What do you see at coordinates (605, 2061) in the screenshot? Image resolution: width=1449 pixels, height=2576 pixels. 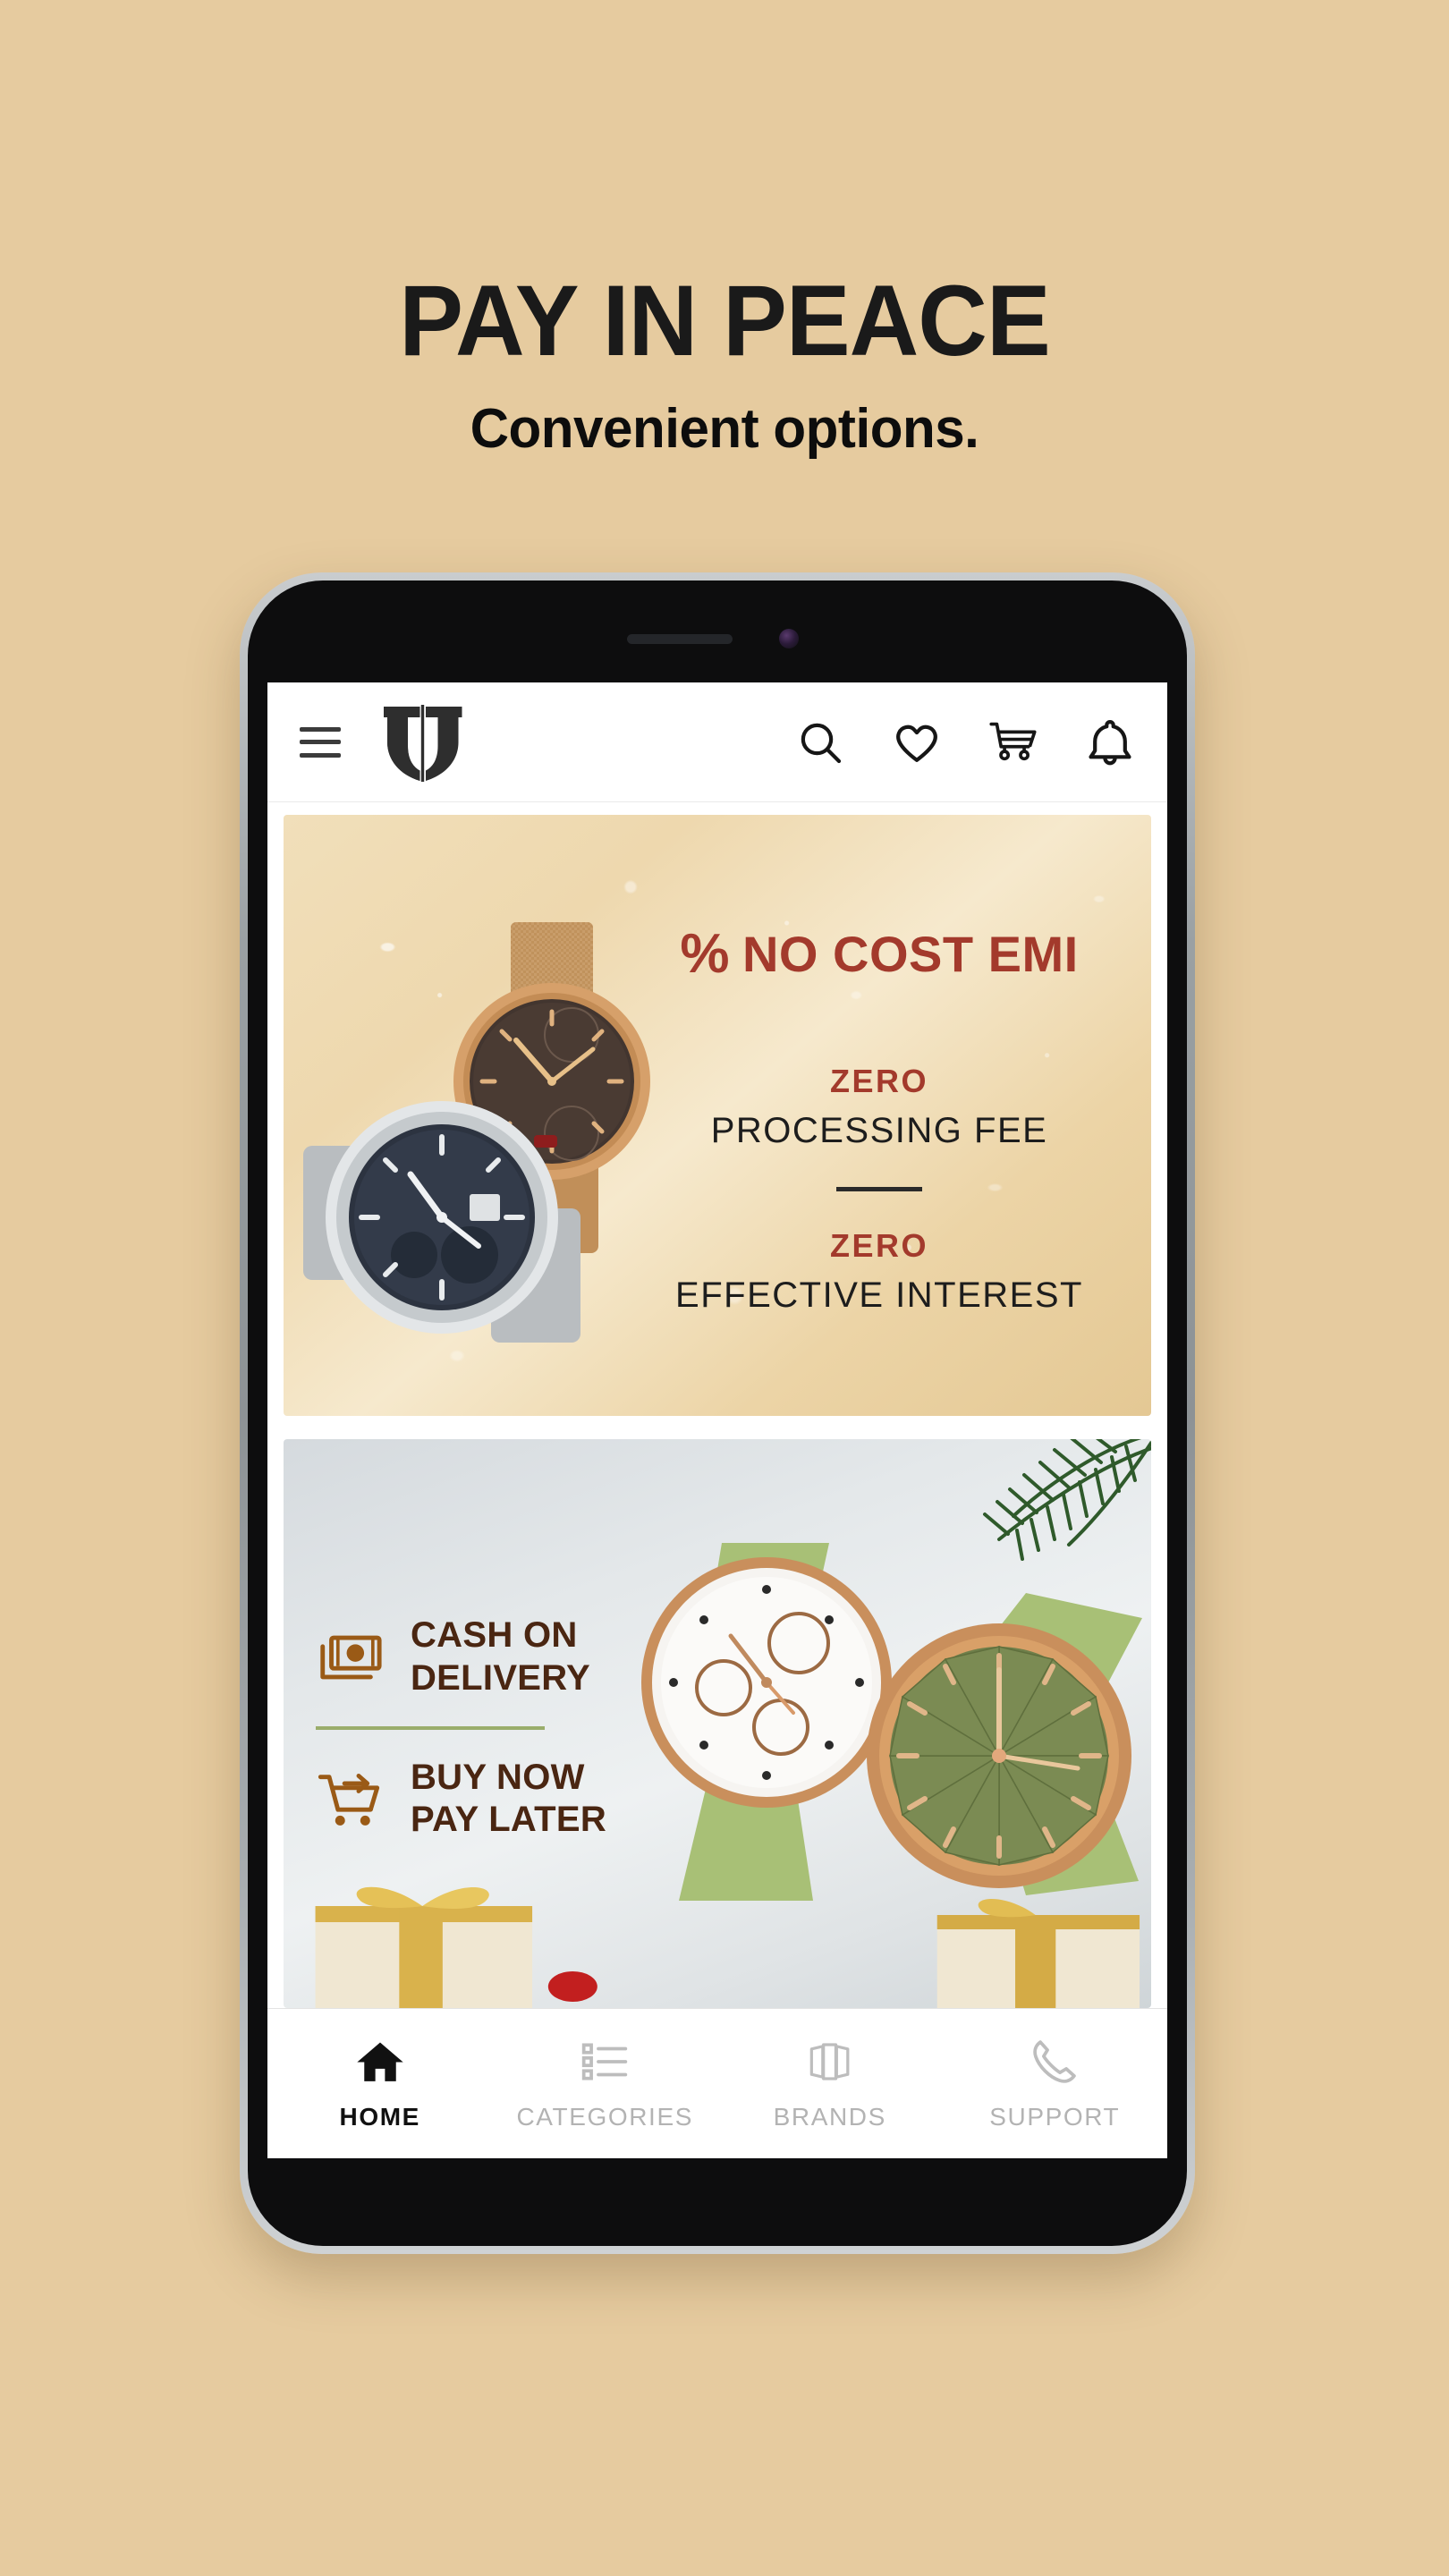 I see `list-icon` at bounding box center [605, 2061].